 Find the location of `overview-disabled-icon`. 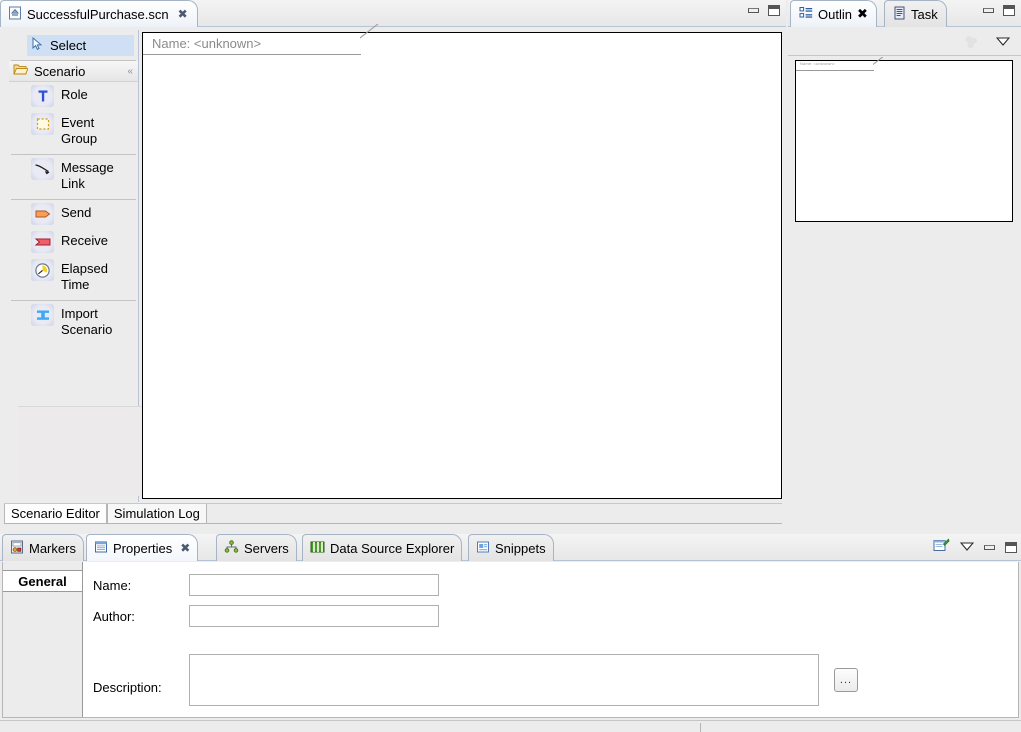

overview-disabled-icon is located at coordinates (972, 43).